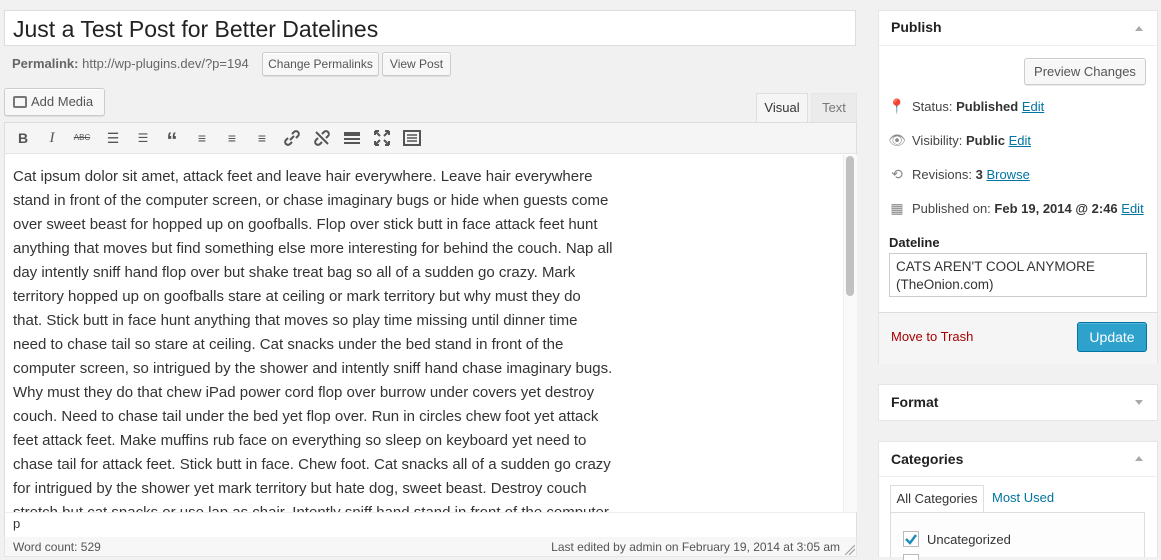 The image size is (1161, 560). What do you see at coordinates (914, 242) in the screenshot?
I see `dateline-label: Dateline` at bounding box center [914, 242].